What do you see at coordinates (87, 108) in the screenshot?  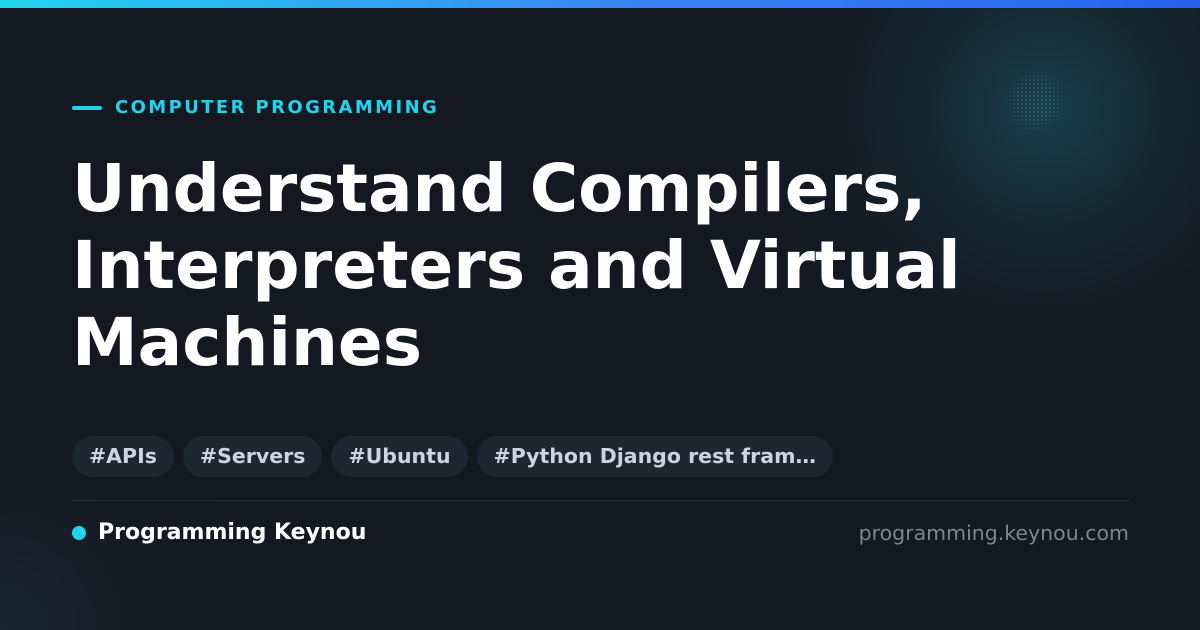 I see `category-dash-icon` at bounding box center [87, 108].